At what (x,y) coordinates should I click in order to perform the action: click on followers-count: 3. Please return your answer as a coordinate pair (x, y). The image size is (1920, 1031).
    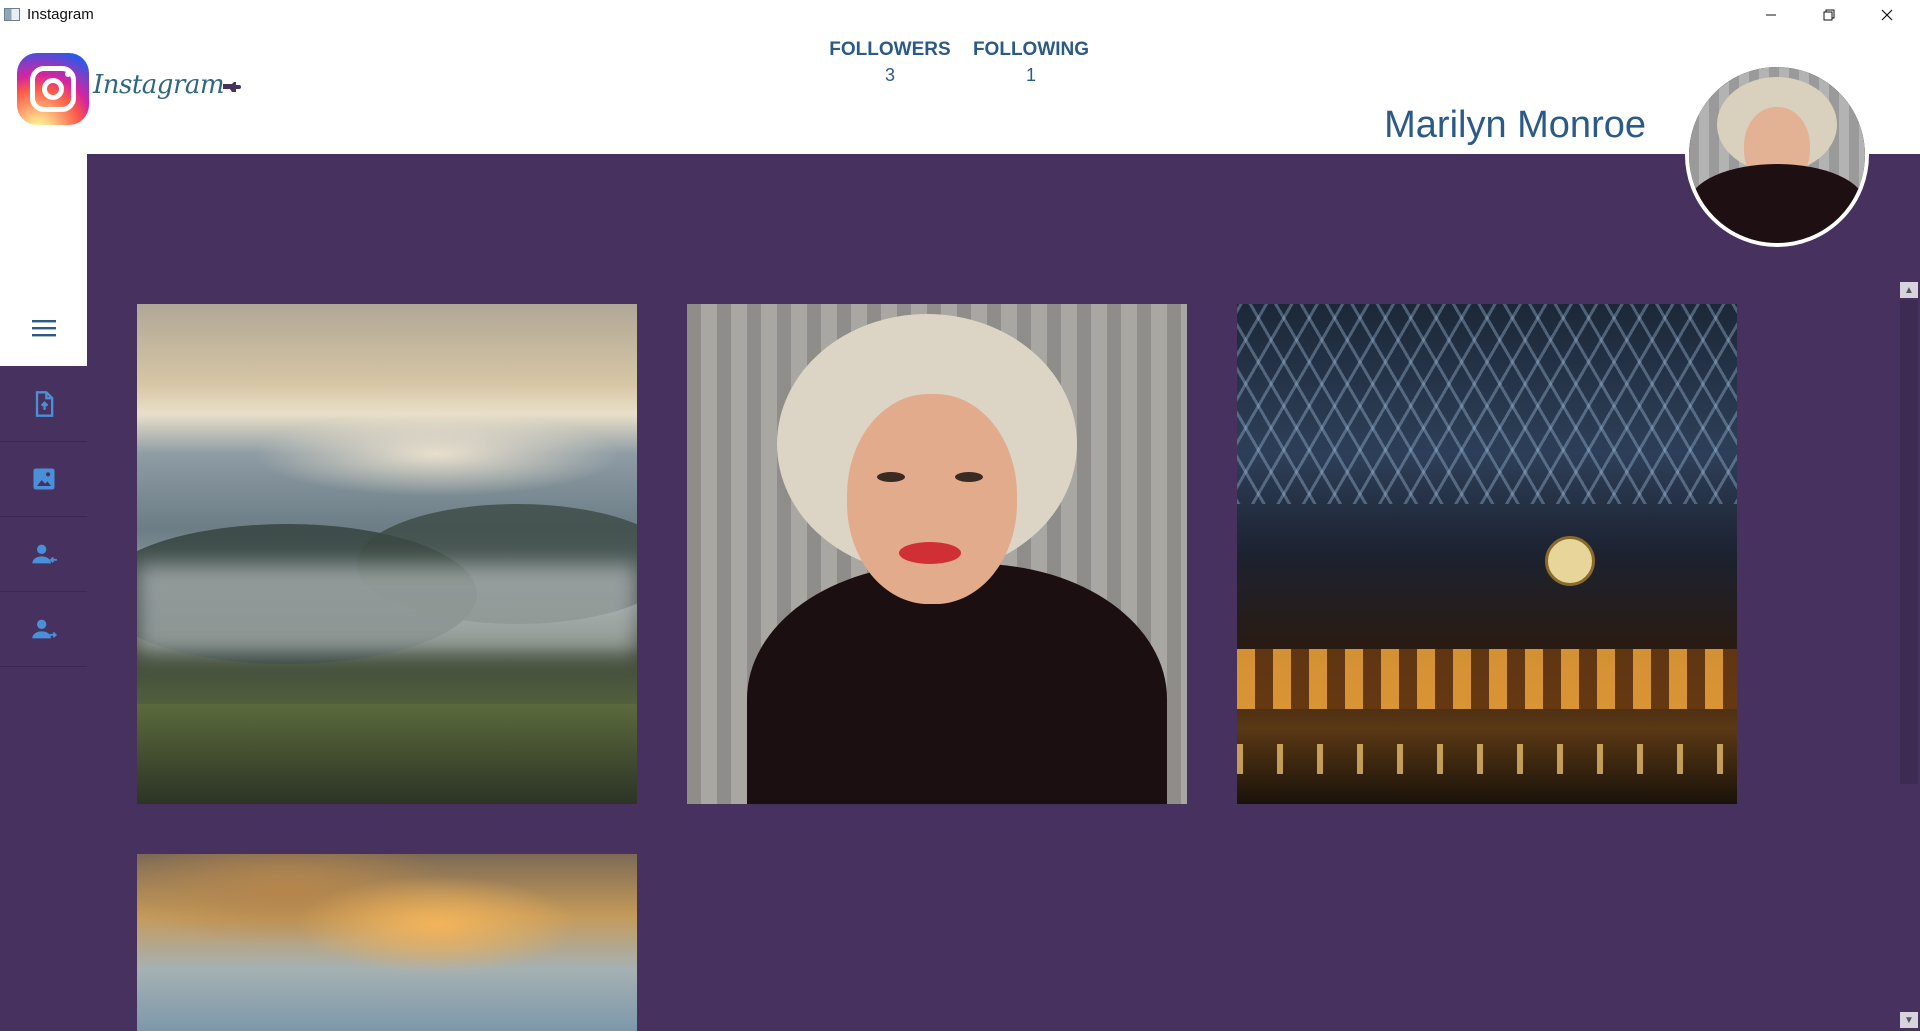
    Looking at the image, I should click on (889, 75).